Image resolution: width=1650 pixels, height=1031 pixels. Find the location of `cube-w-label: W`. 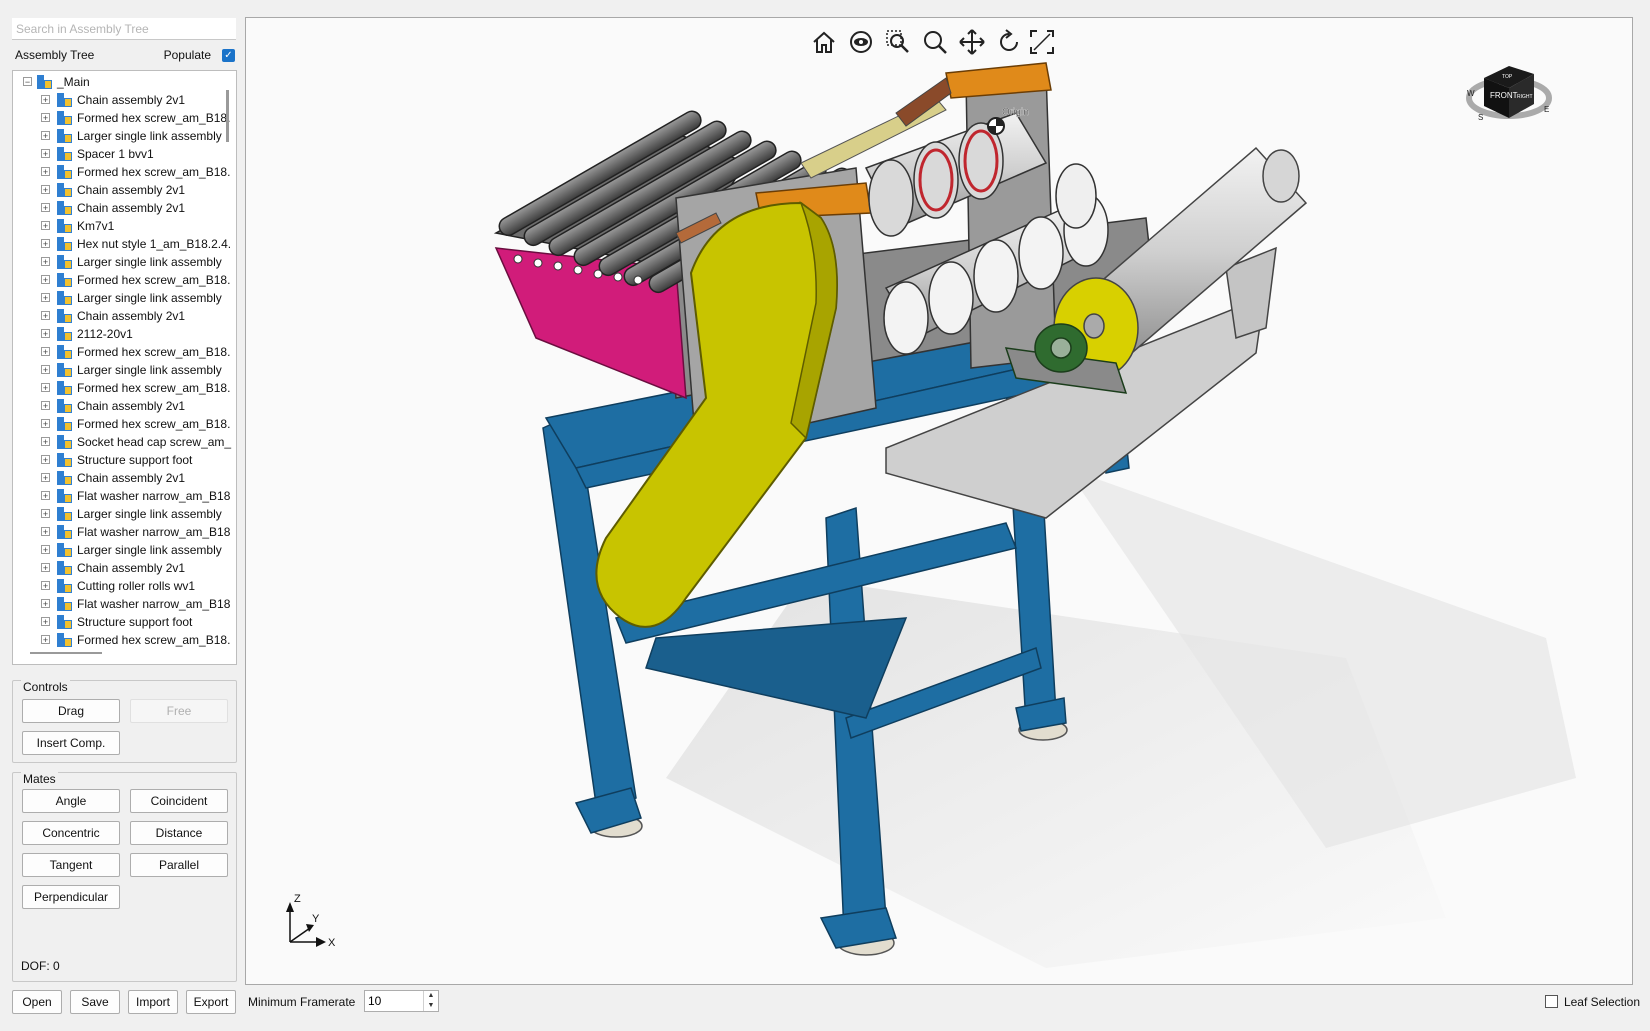

cube-w-label: W is located at coordinates (1471, 93).